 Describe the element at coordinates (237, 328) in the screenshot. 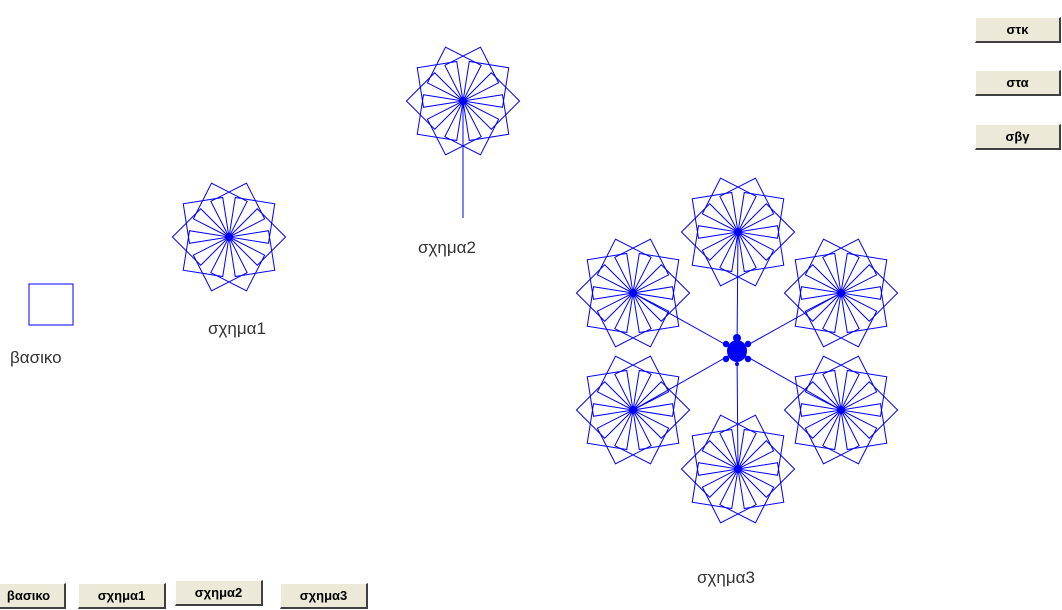

I see `label-shape1: σχημα1` at that location.